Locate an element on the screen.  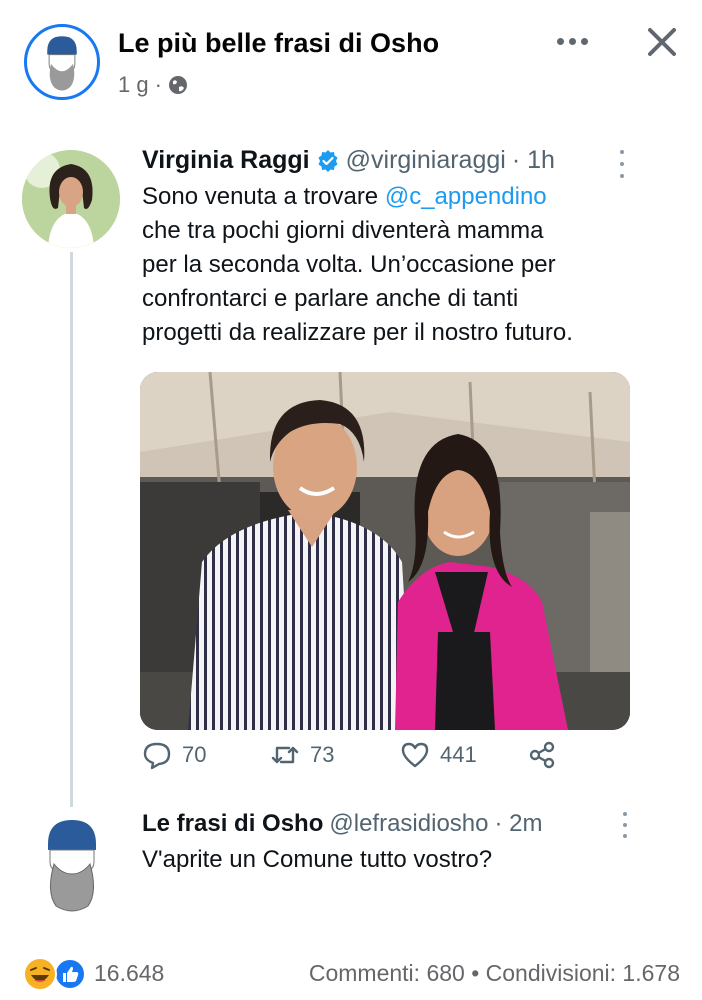
reply-author-name: Le frasi di Osho is located at coordinates (232, 824).